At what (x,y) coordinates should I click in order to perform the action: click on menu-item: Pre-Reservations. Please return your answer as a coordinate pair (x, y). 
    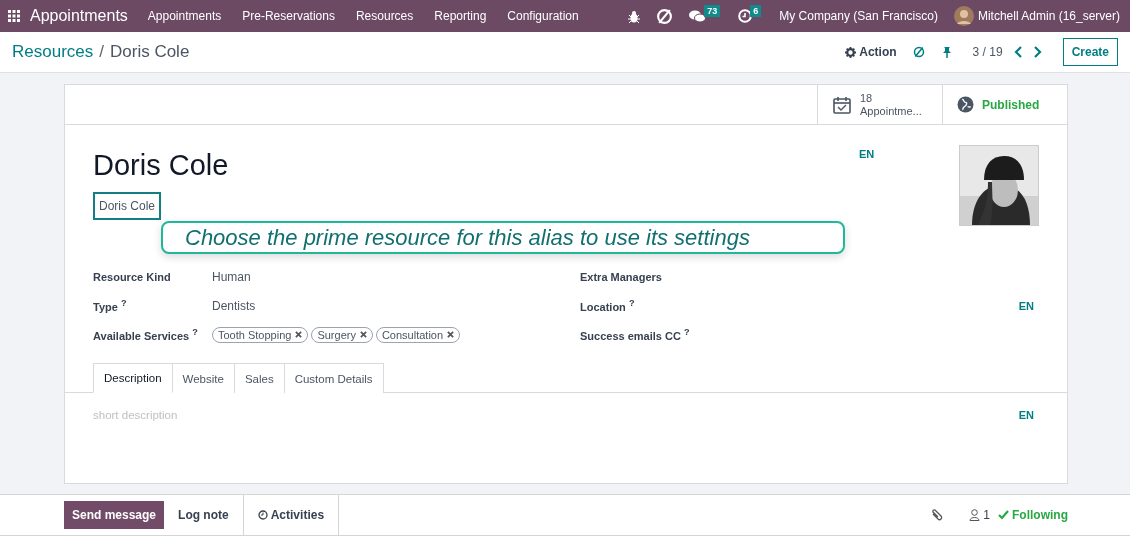
    Looking at the image, I should click on (288, 16).